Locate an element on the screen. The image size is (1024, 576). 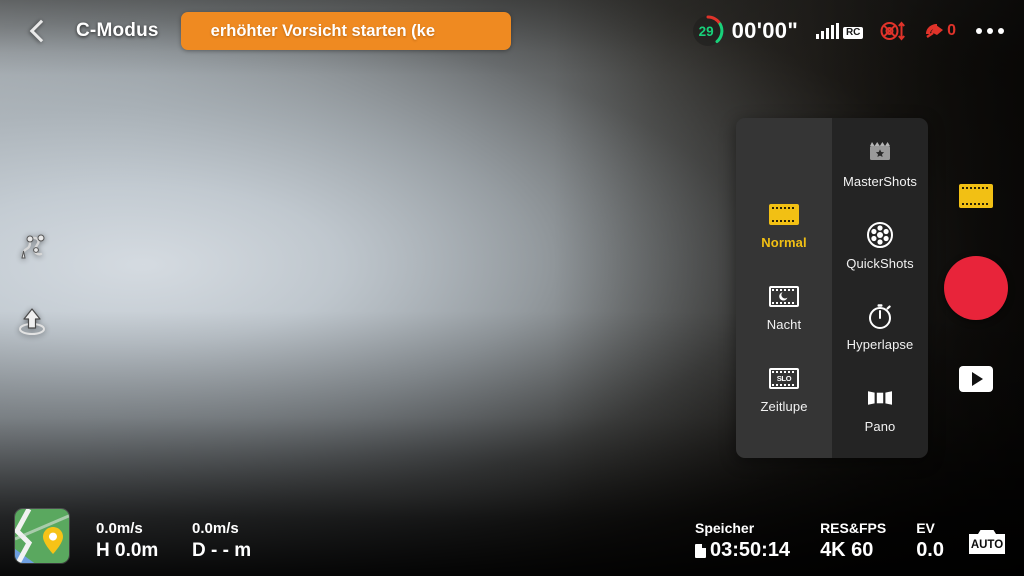
height-readout: H 0.0m is located at coordinates (144, 551).